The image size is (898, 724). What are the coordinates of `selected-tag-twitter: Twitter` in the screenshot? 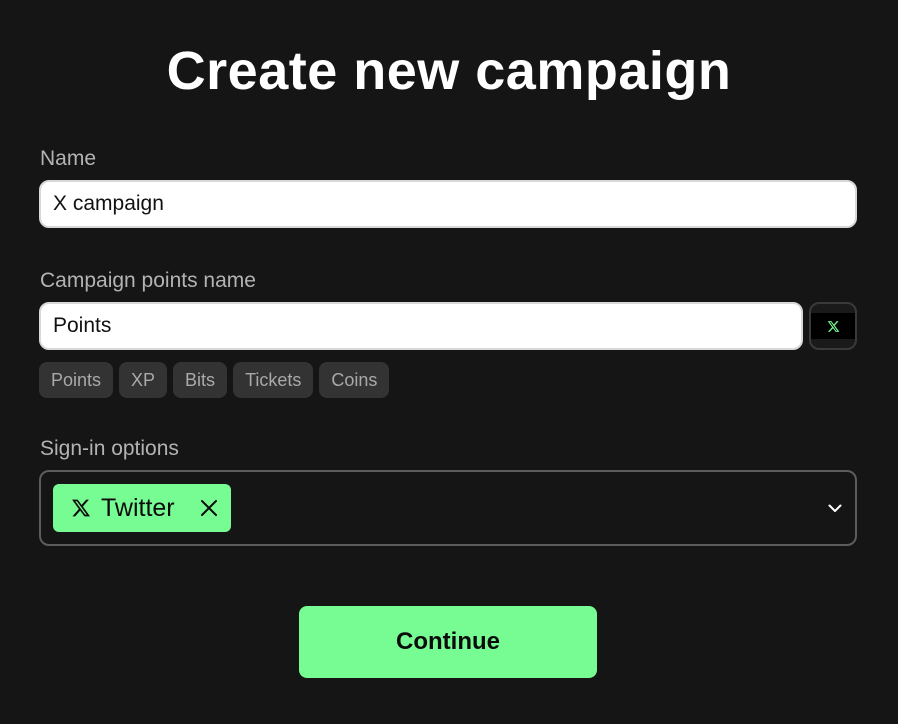 It's located at (142, 508).